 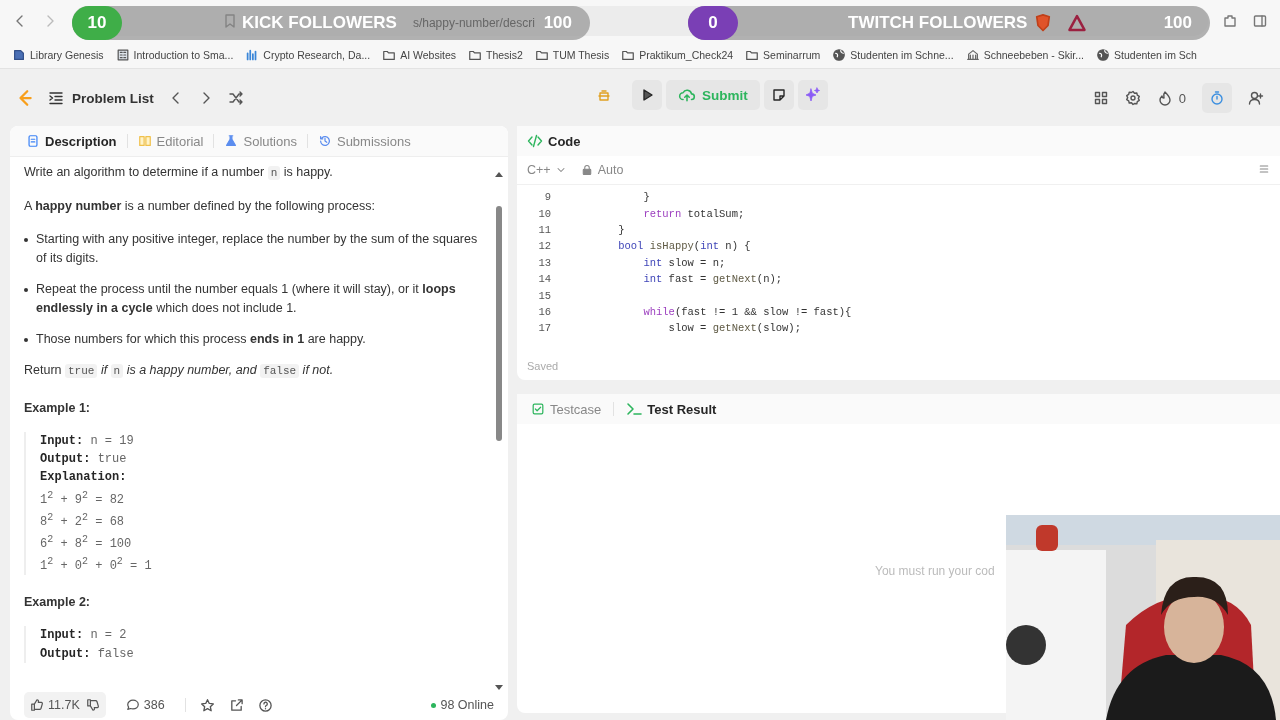 What do you see at coordinates (547, 197) in the screenshot?
I see `line-number: 9` at bounding box center [547, 197].